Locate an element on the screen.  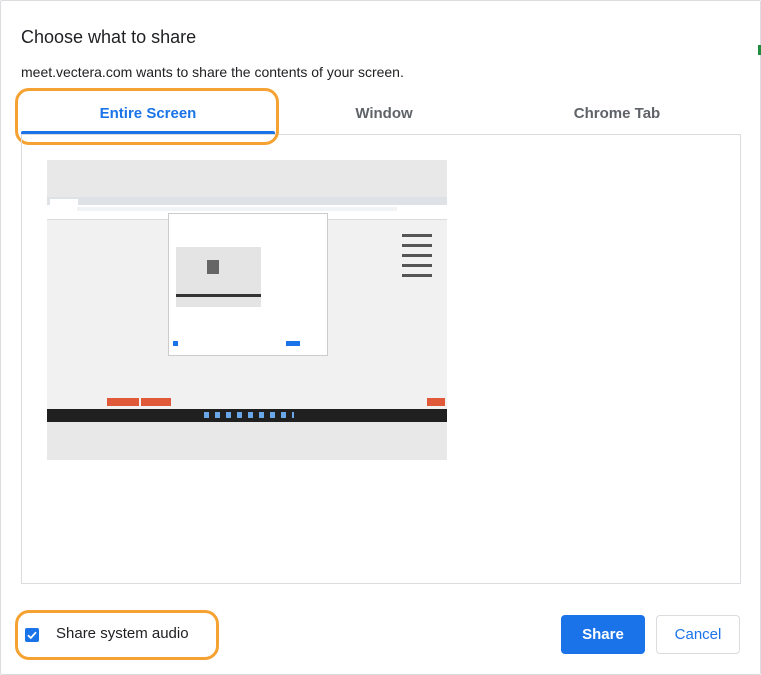
tab-chrome-tab: Chrome Tab is located at coordinates (617, 114).